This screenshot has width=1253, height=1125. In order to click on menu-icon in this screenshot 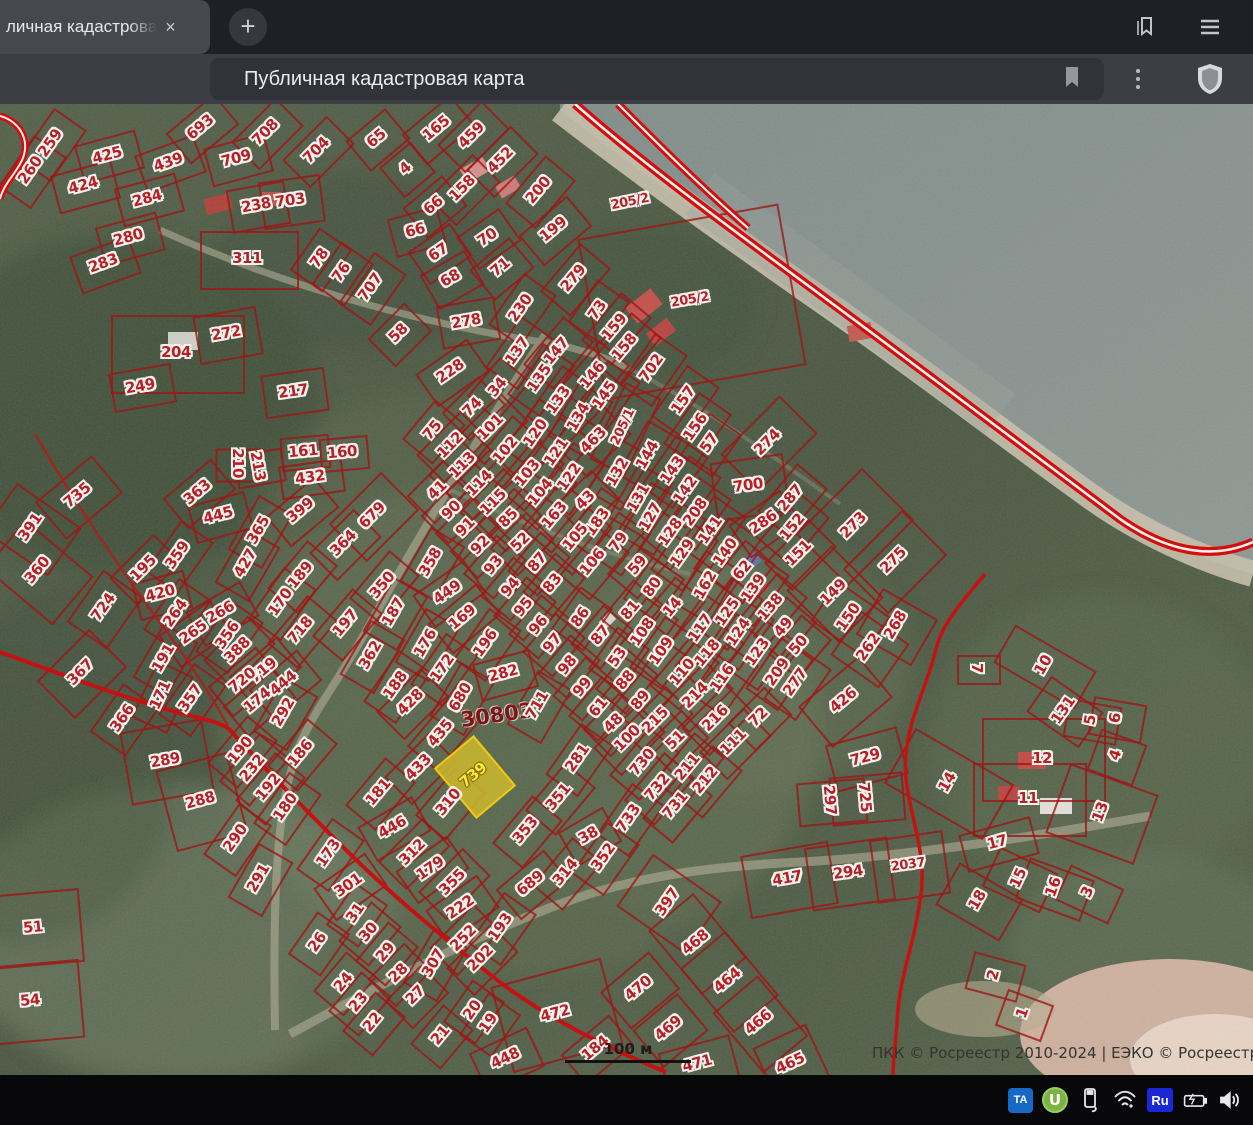, I will do `click(1210, 29)`.